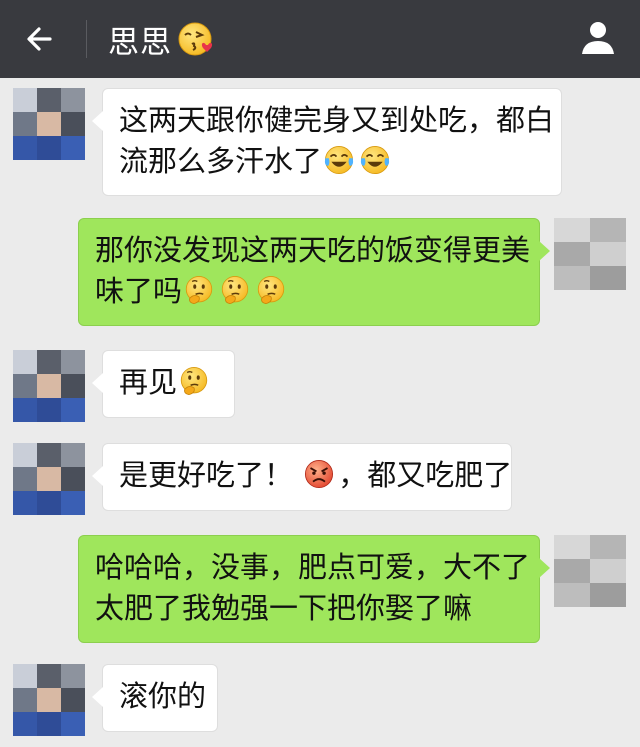 The width and height of the screenshot is (640, 747). What do you see at coordinates (196, 39) in the screenshot?
I see `kissing-face-heart-icon` at bounding box center [196, 39].